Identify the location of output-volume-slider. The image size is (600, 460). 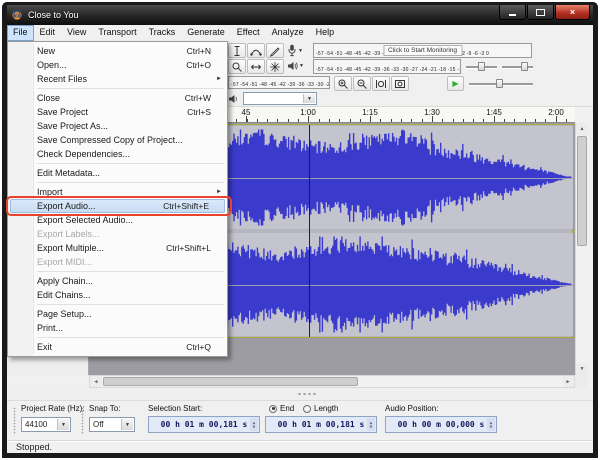
(517, 66).